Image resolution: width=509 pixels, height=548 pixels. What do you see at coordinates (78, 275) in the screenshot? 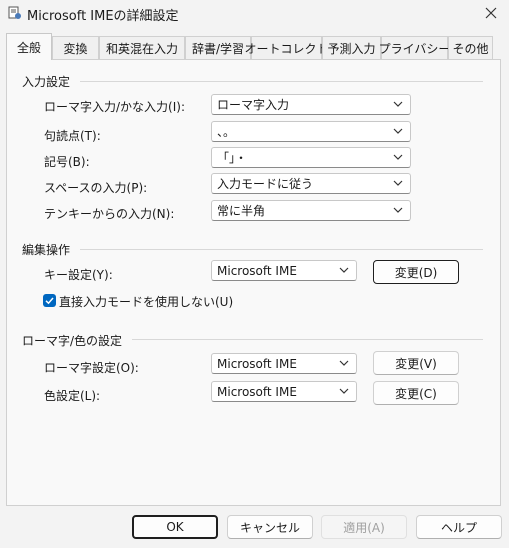
I see `key-settings-label: キー設定(Y):` at bounding box center [78, 275].